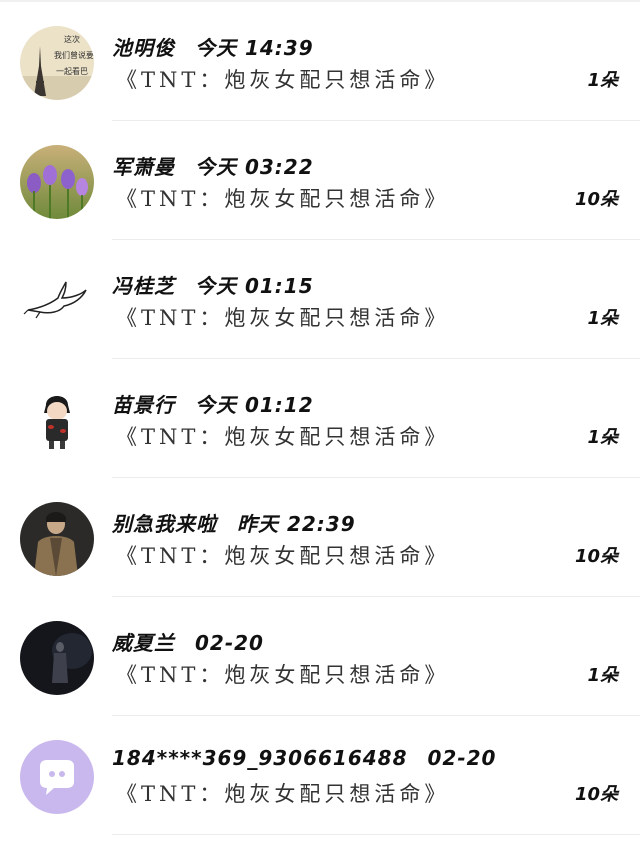  Describe the element at coordinates (254, 167) in the screenshot. I see `timestamp: 今天 03:22` at that location.